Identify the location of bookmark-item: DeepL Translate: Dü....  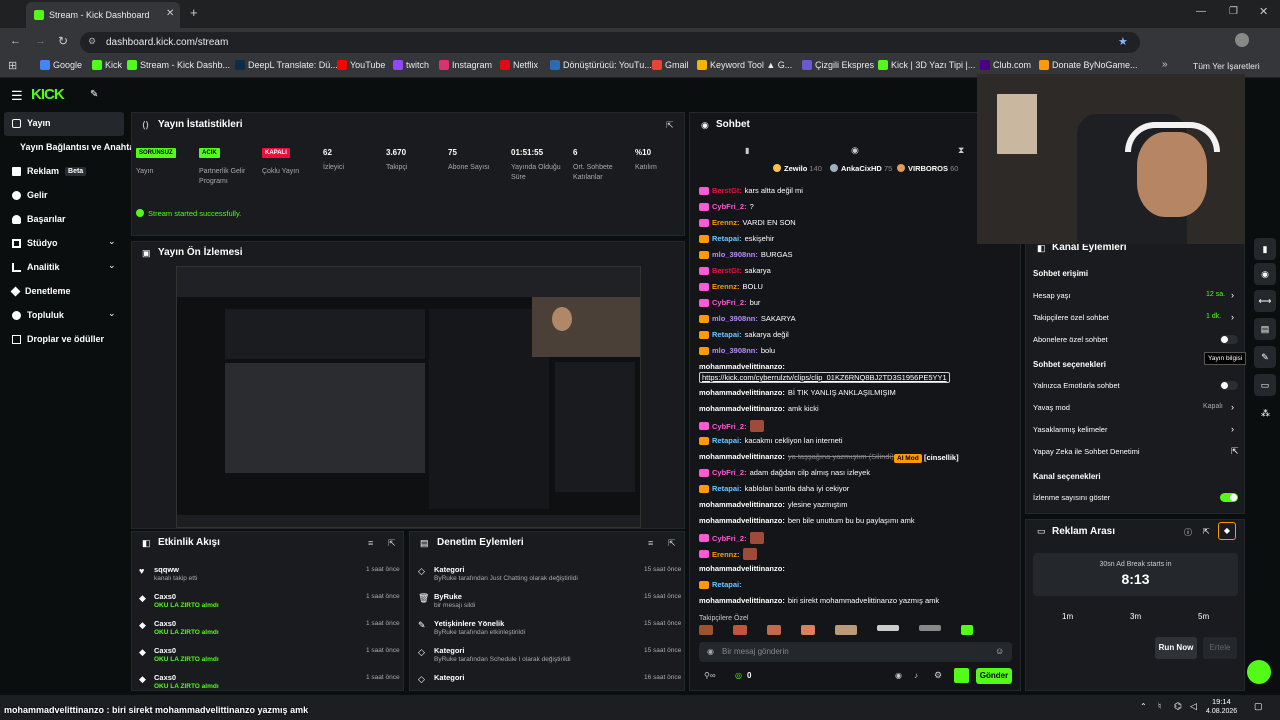
(286, 65).